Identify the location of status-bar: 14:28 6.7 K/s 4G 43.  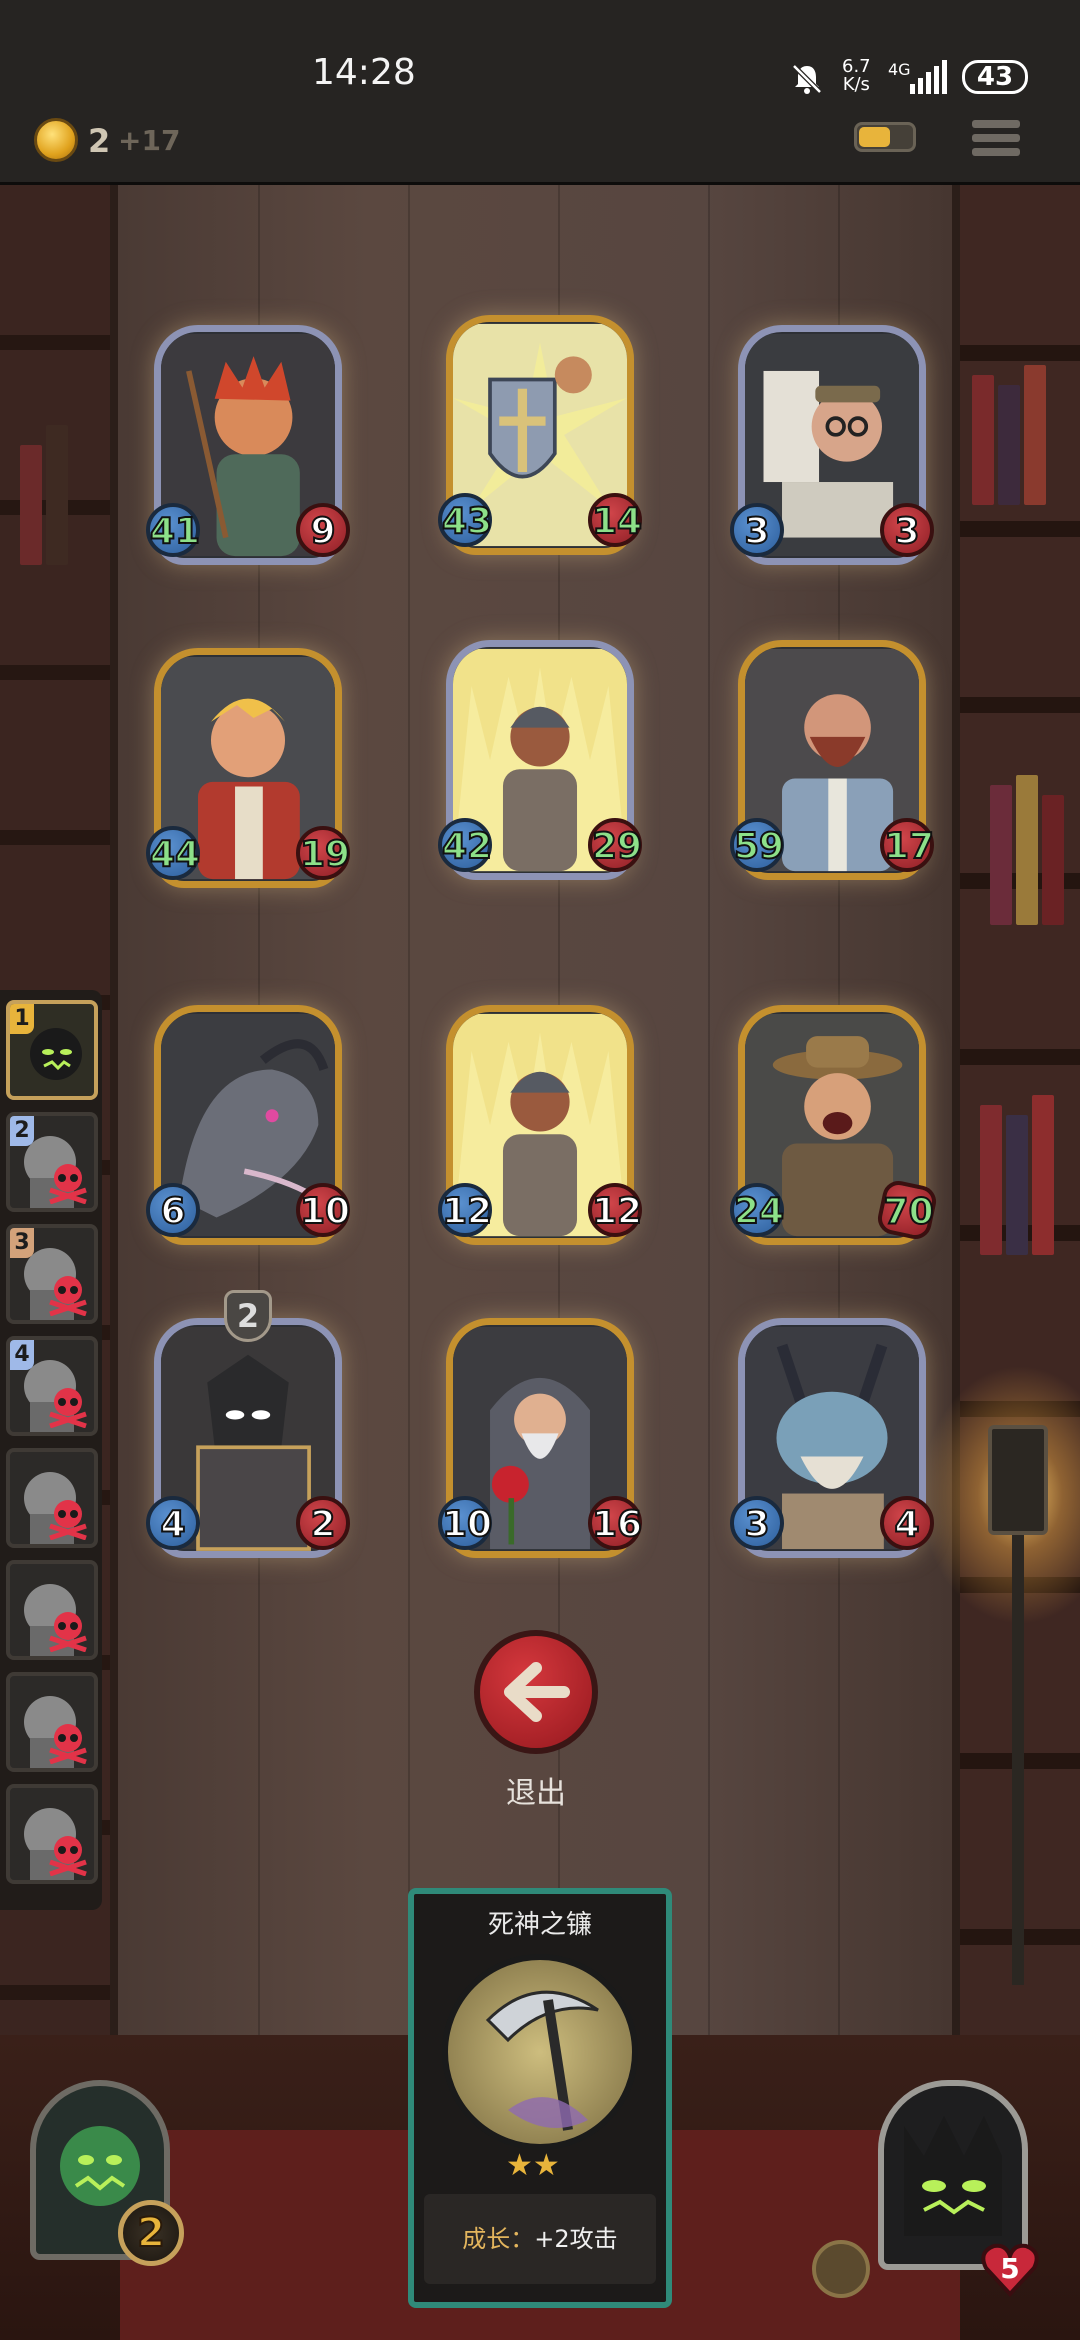
(540, 55).